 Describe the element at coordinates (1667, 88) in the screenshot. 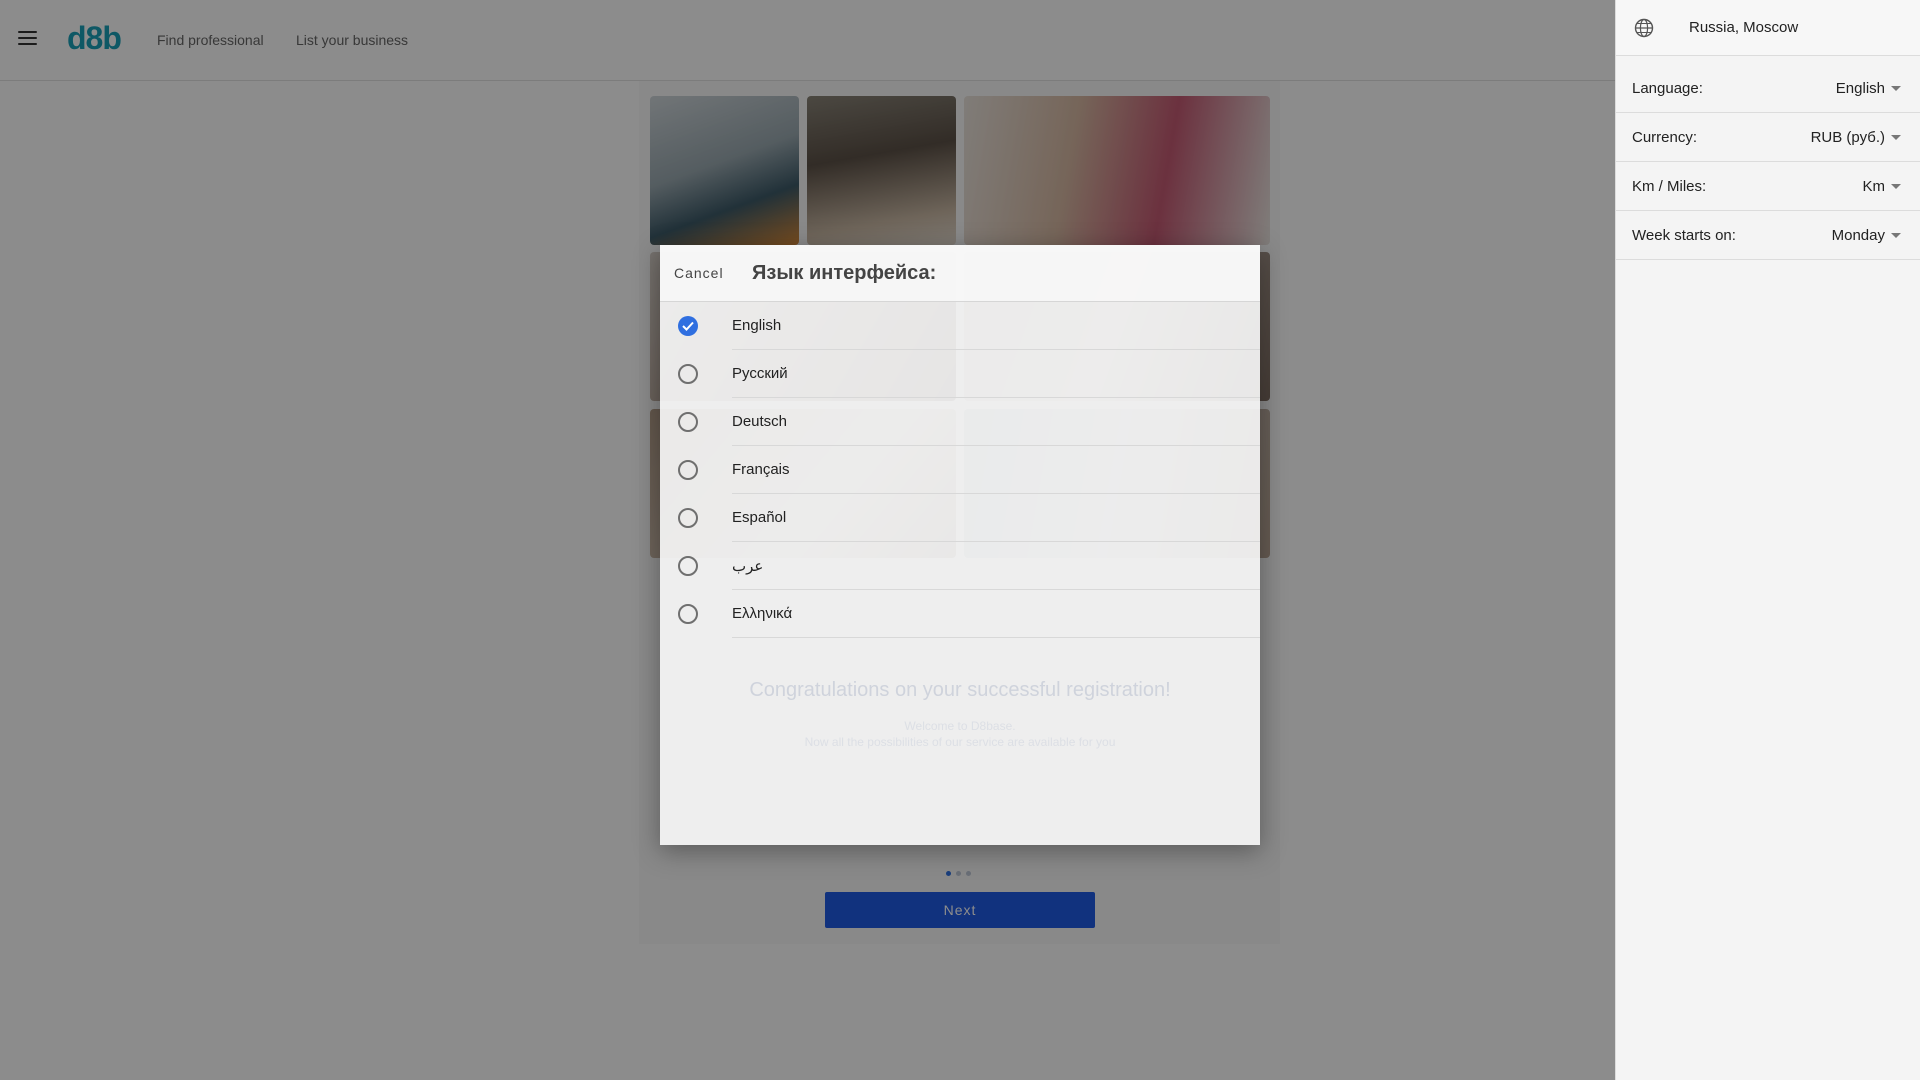

I see `setting-label: Language:` at that location.